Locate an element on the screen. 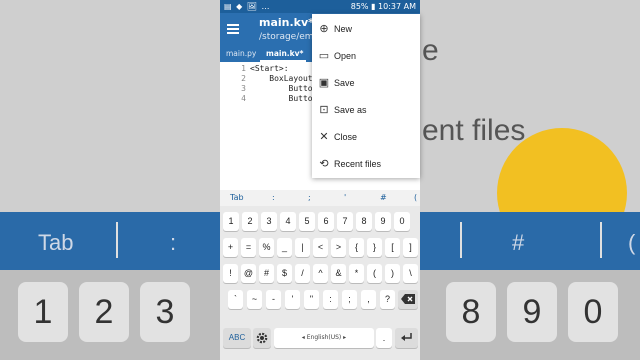 The image size is (640, 360). file-title: main.kv* is located at coordinates (286, 22).